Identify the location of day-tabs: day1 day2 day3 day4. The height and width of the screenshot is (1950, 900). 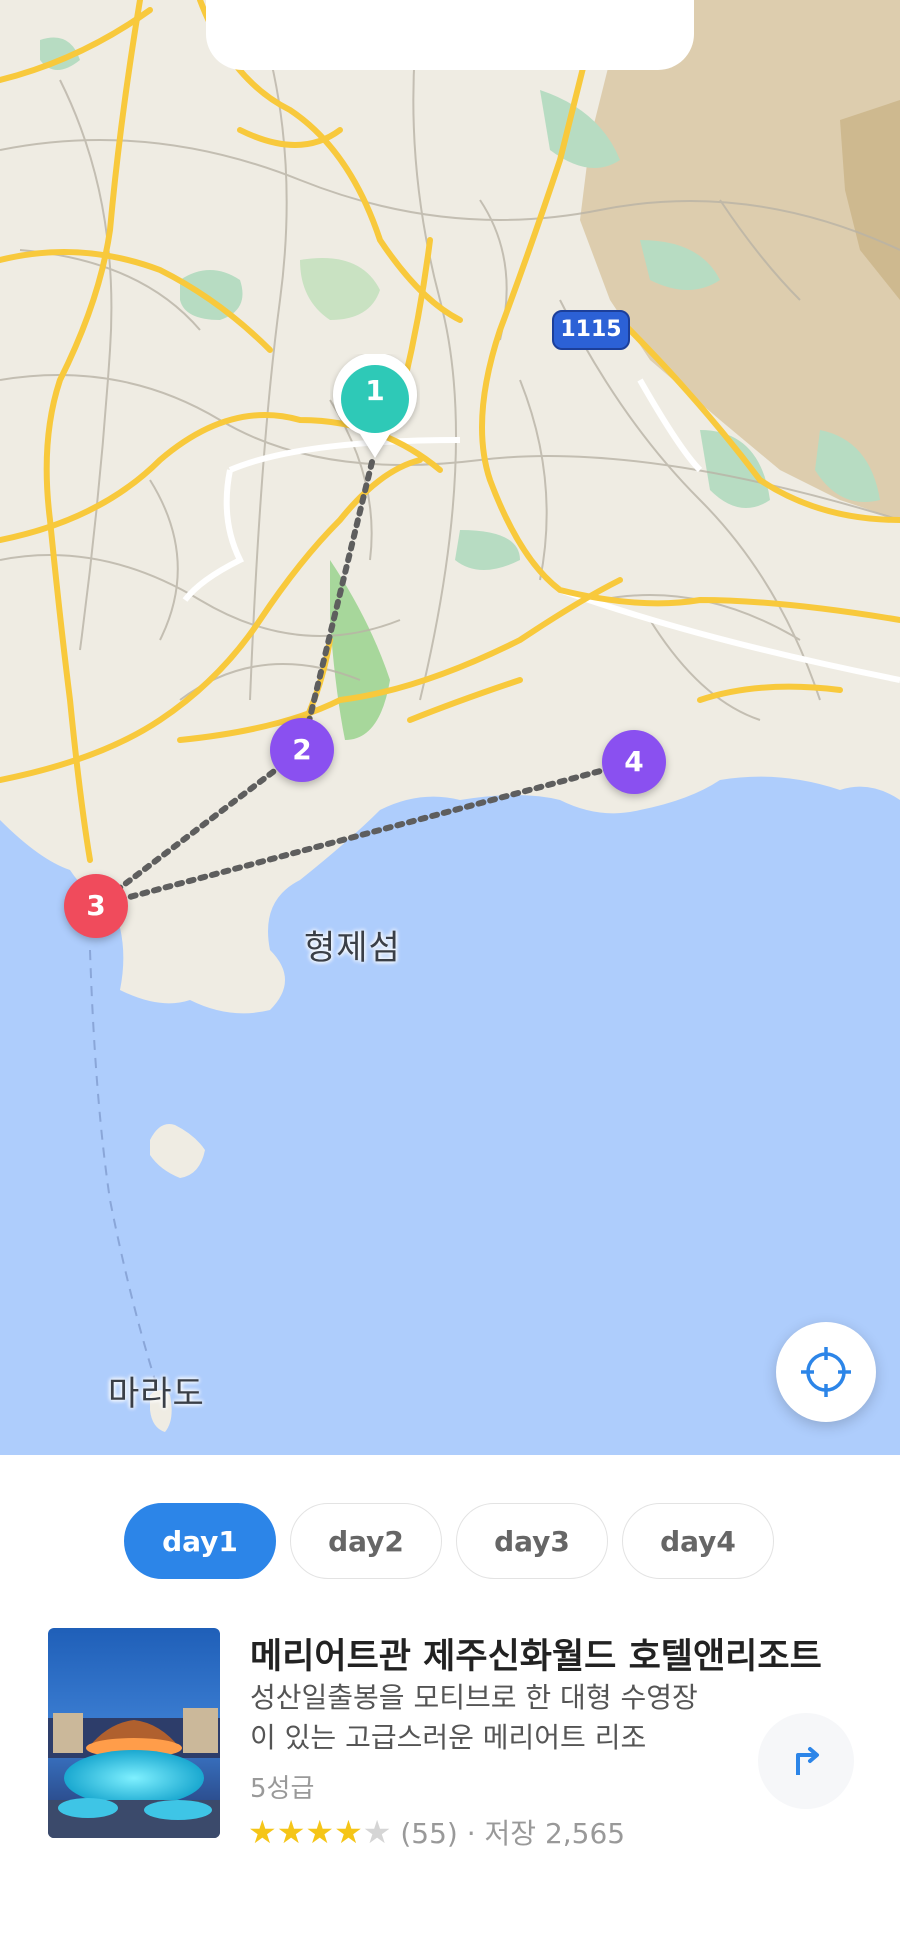
(450, 1542).